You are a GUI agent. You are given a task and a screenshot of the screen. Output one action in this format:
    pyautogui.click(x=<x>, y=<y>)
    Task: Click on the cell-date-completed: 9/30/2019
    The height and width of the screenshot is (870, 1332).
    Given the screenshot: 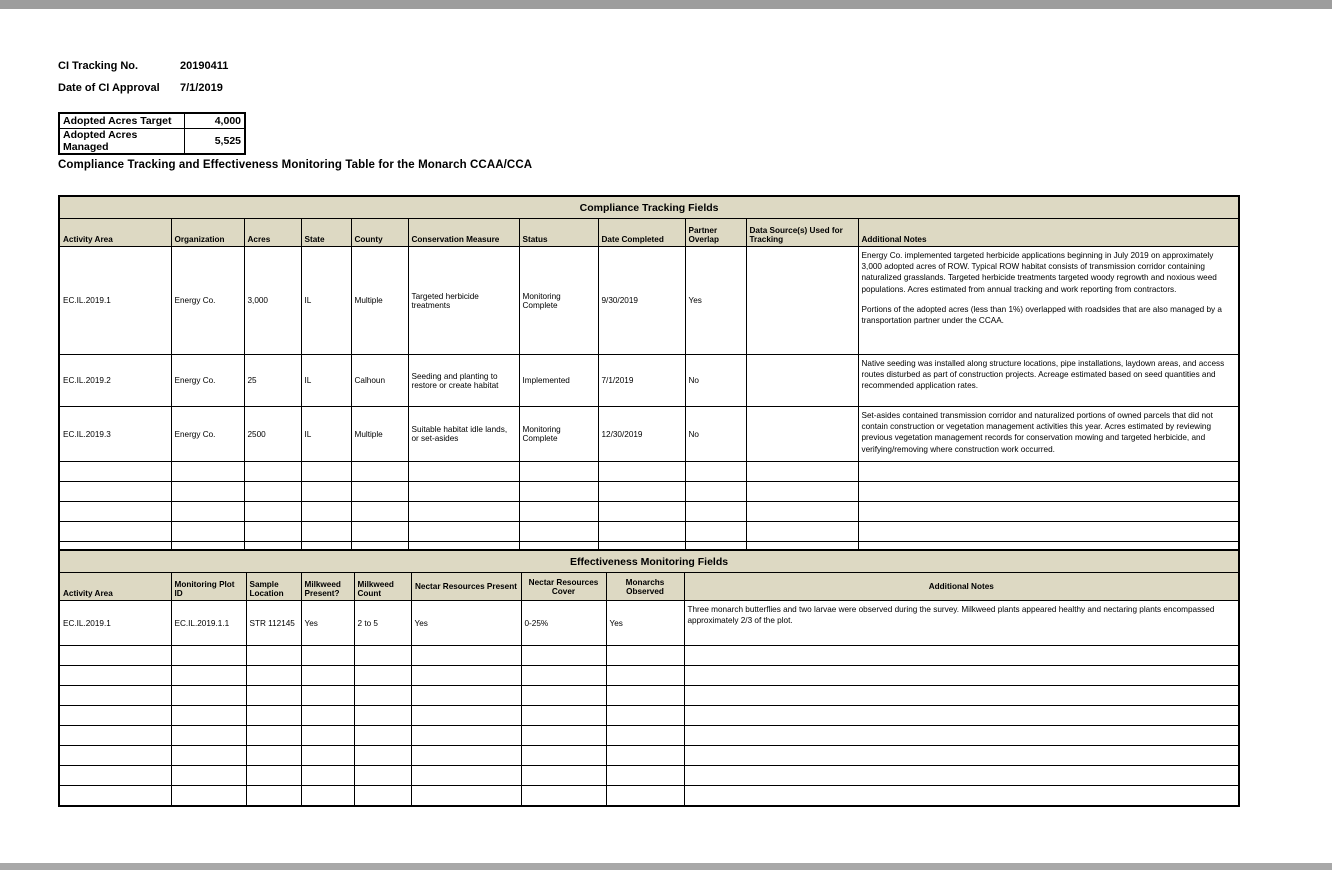 What is the action you would take?
    pyautogui.click(x=641, y=300)
    